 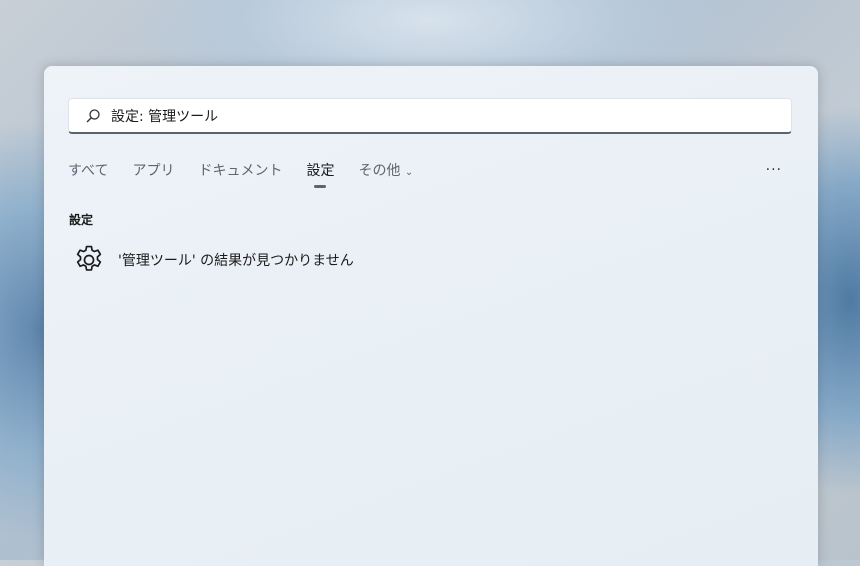 I want to click on filter-tabs: すべて アプリ ドキュメント 設定 その他 ⌄, so click(x=252, y=174).